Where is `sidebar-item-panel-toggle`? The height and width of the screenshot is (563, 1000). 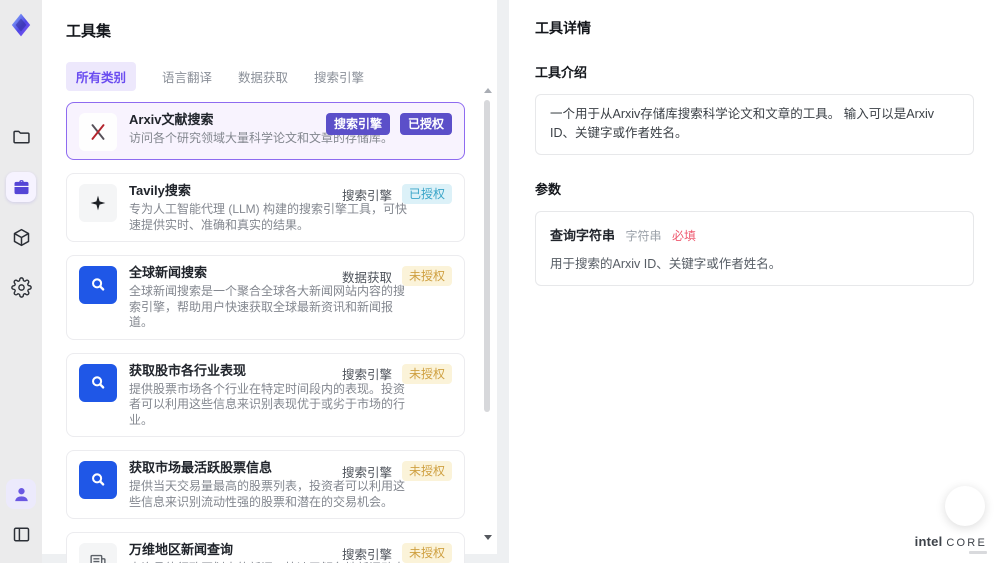 sidebar-item-panel-toggle is located at coordinates (21, 534).